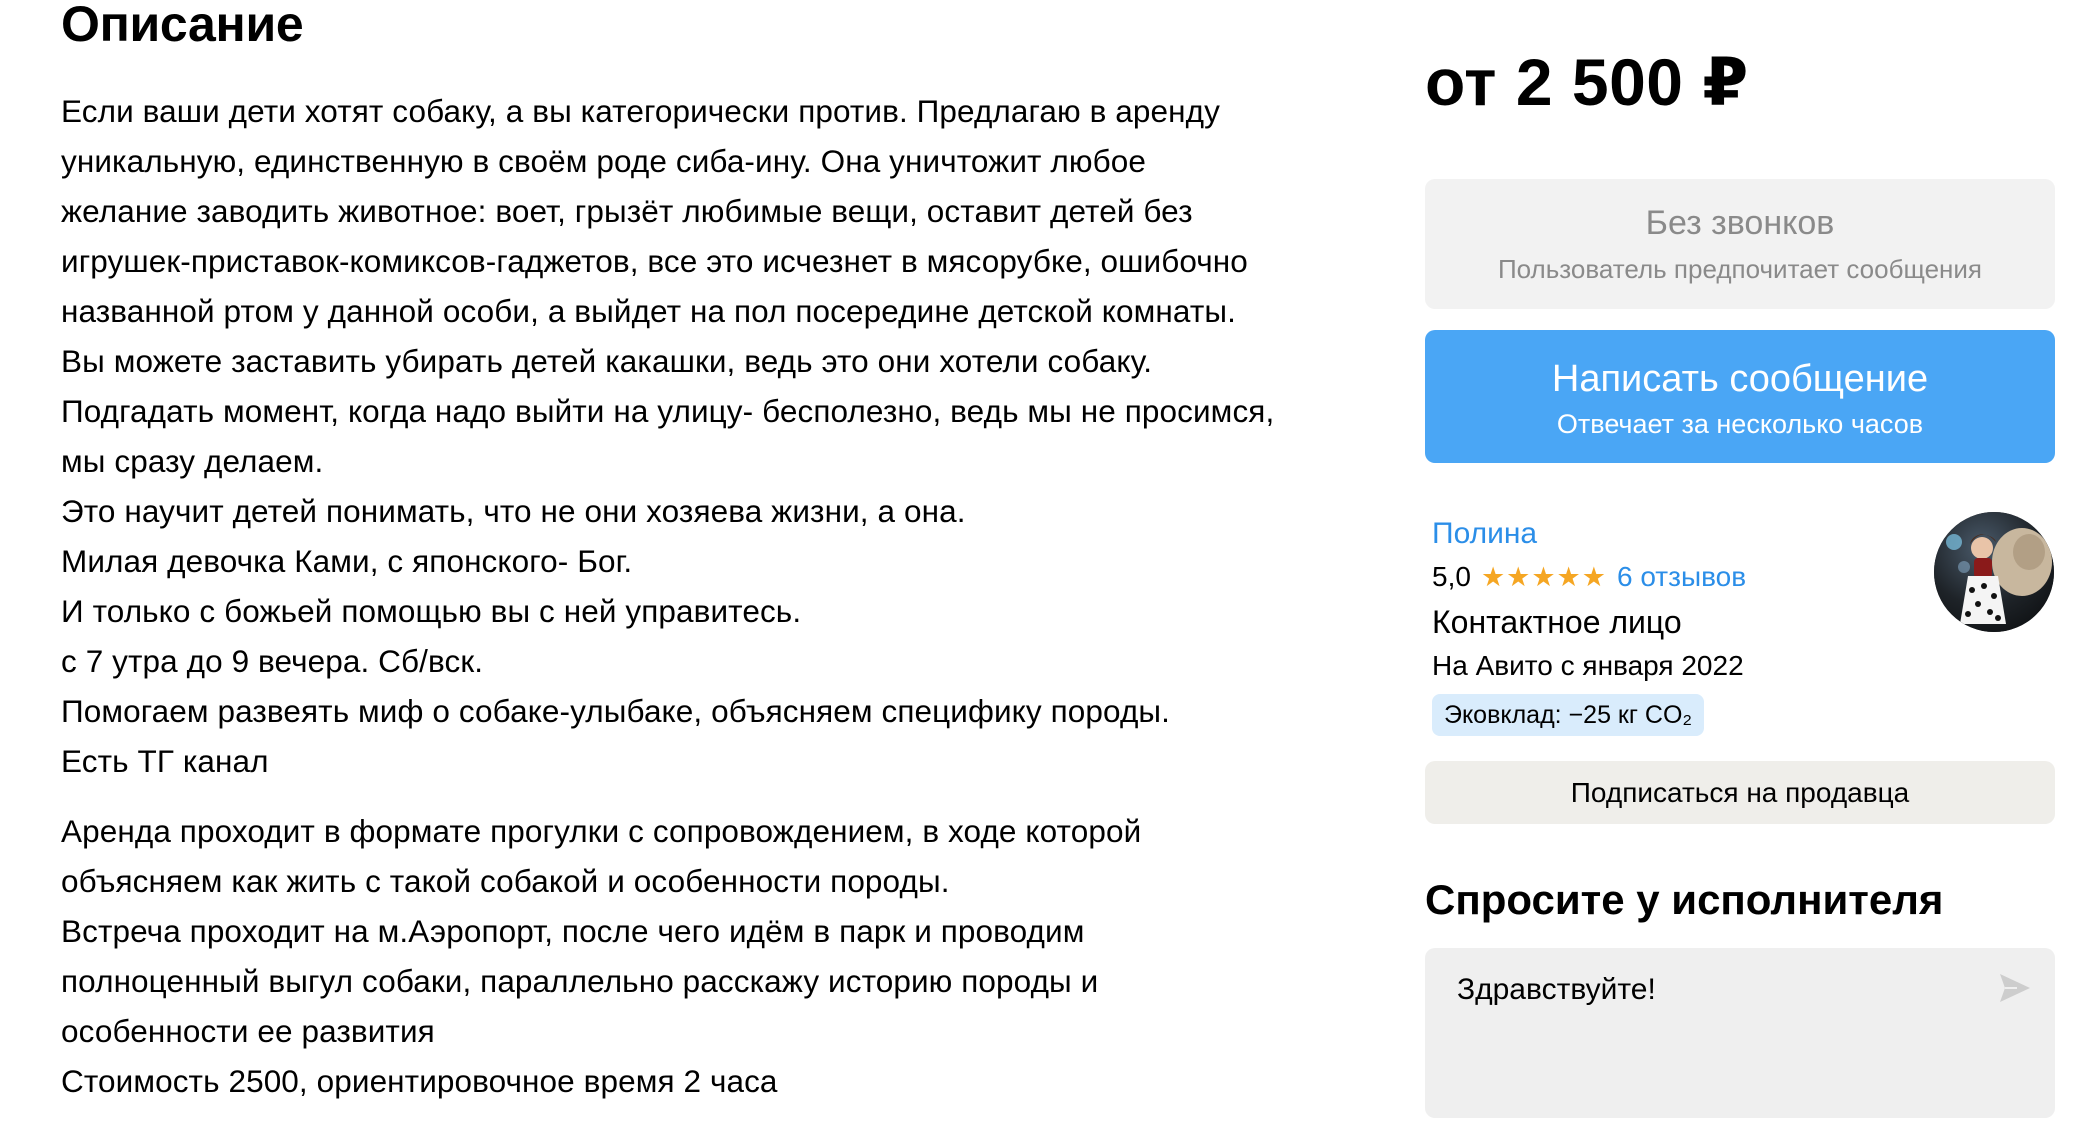 The image size is (2074, 1140). I want to click on write-message-label: Написать сообщение, so click(1740, 379).